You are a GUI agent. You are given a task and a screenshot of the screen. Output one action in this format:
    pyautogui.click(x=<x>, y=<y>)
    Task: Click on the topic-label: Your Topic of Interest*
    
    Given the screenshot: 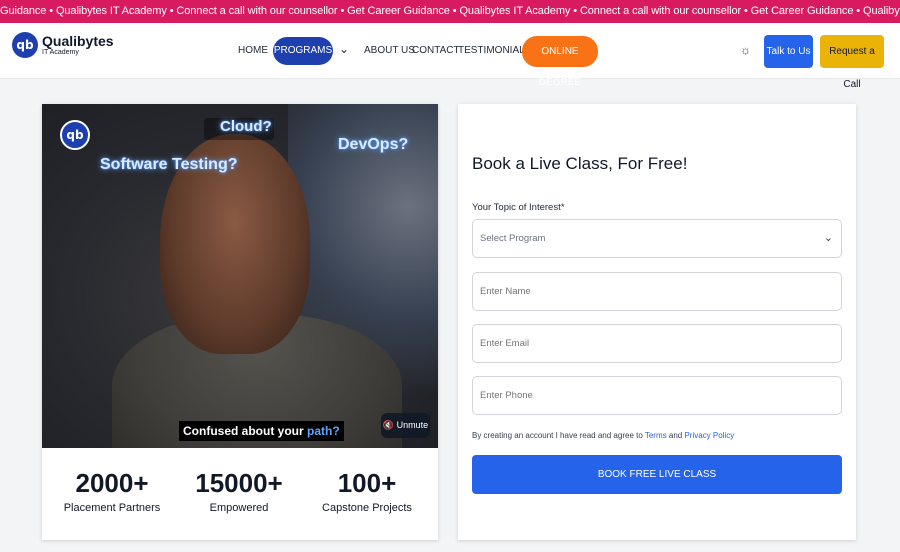 What is the action you would take?
    pyautogui.click(x=518, y=207)
    